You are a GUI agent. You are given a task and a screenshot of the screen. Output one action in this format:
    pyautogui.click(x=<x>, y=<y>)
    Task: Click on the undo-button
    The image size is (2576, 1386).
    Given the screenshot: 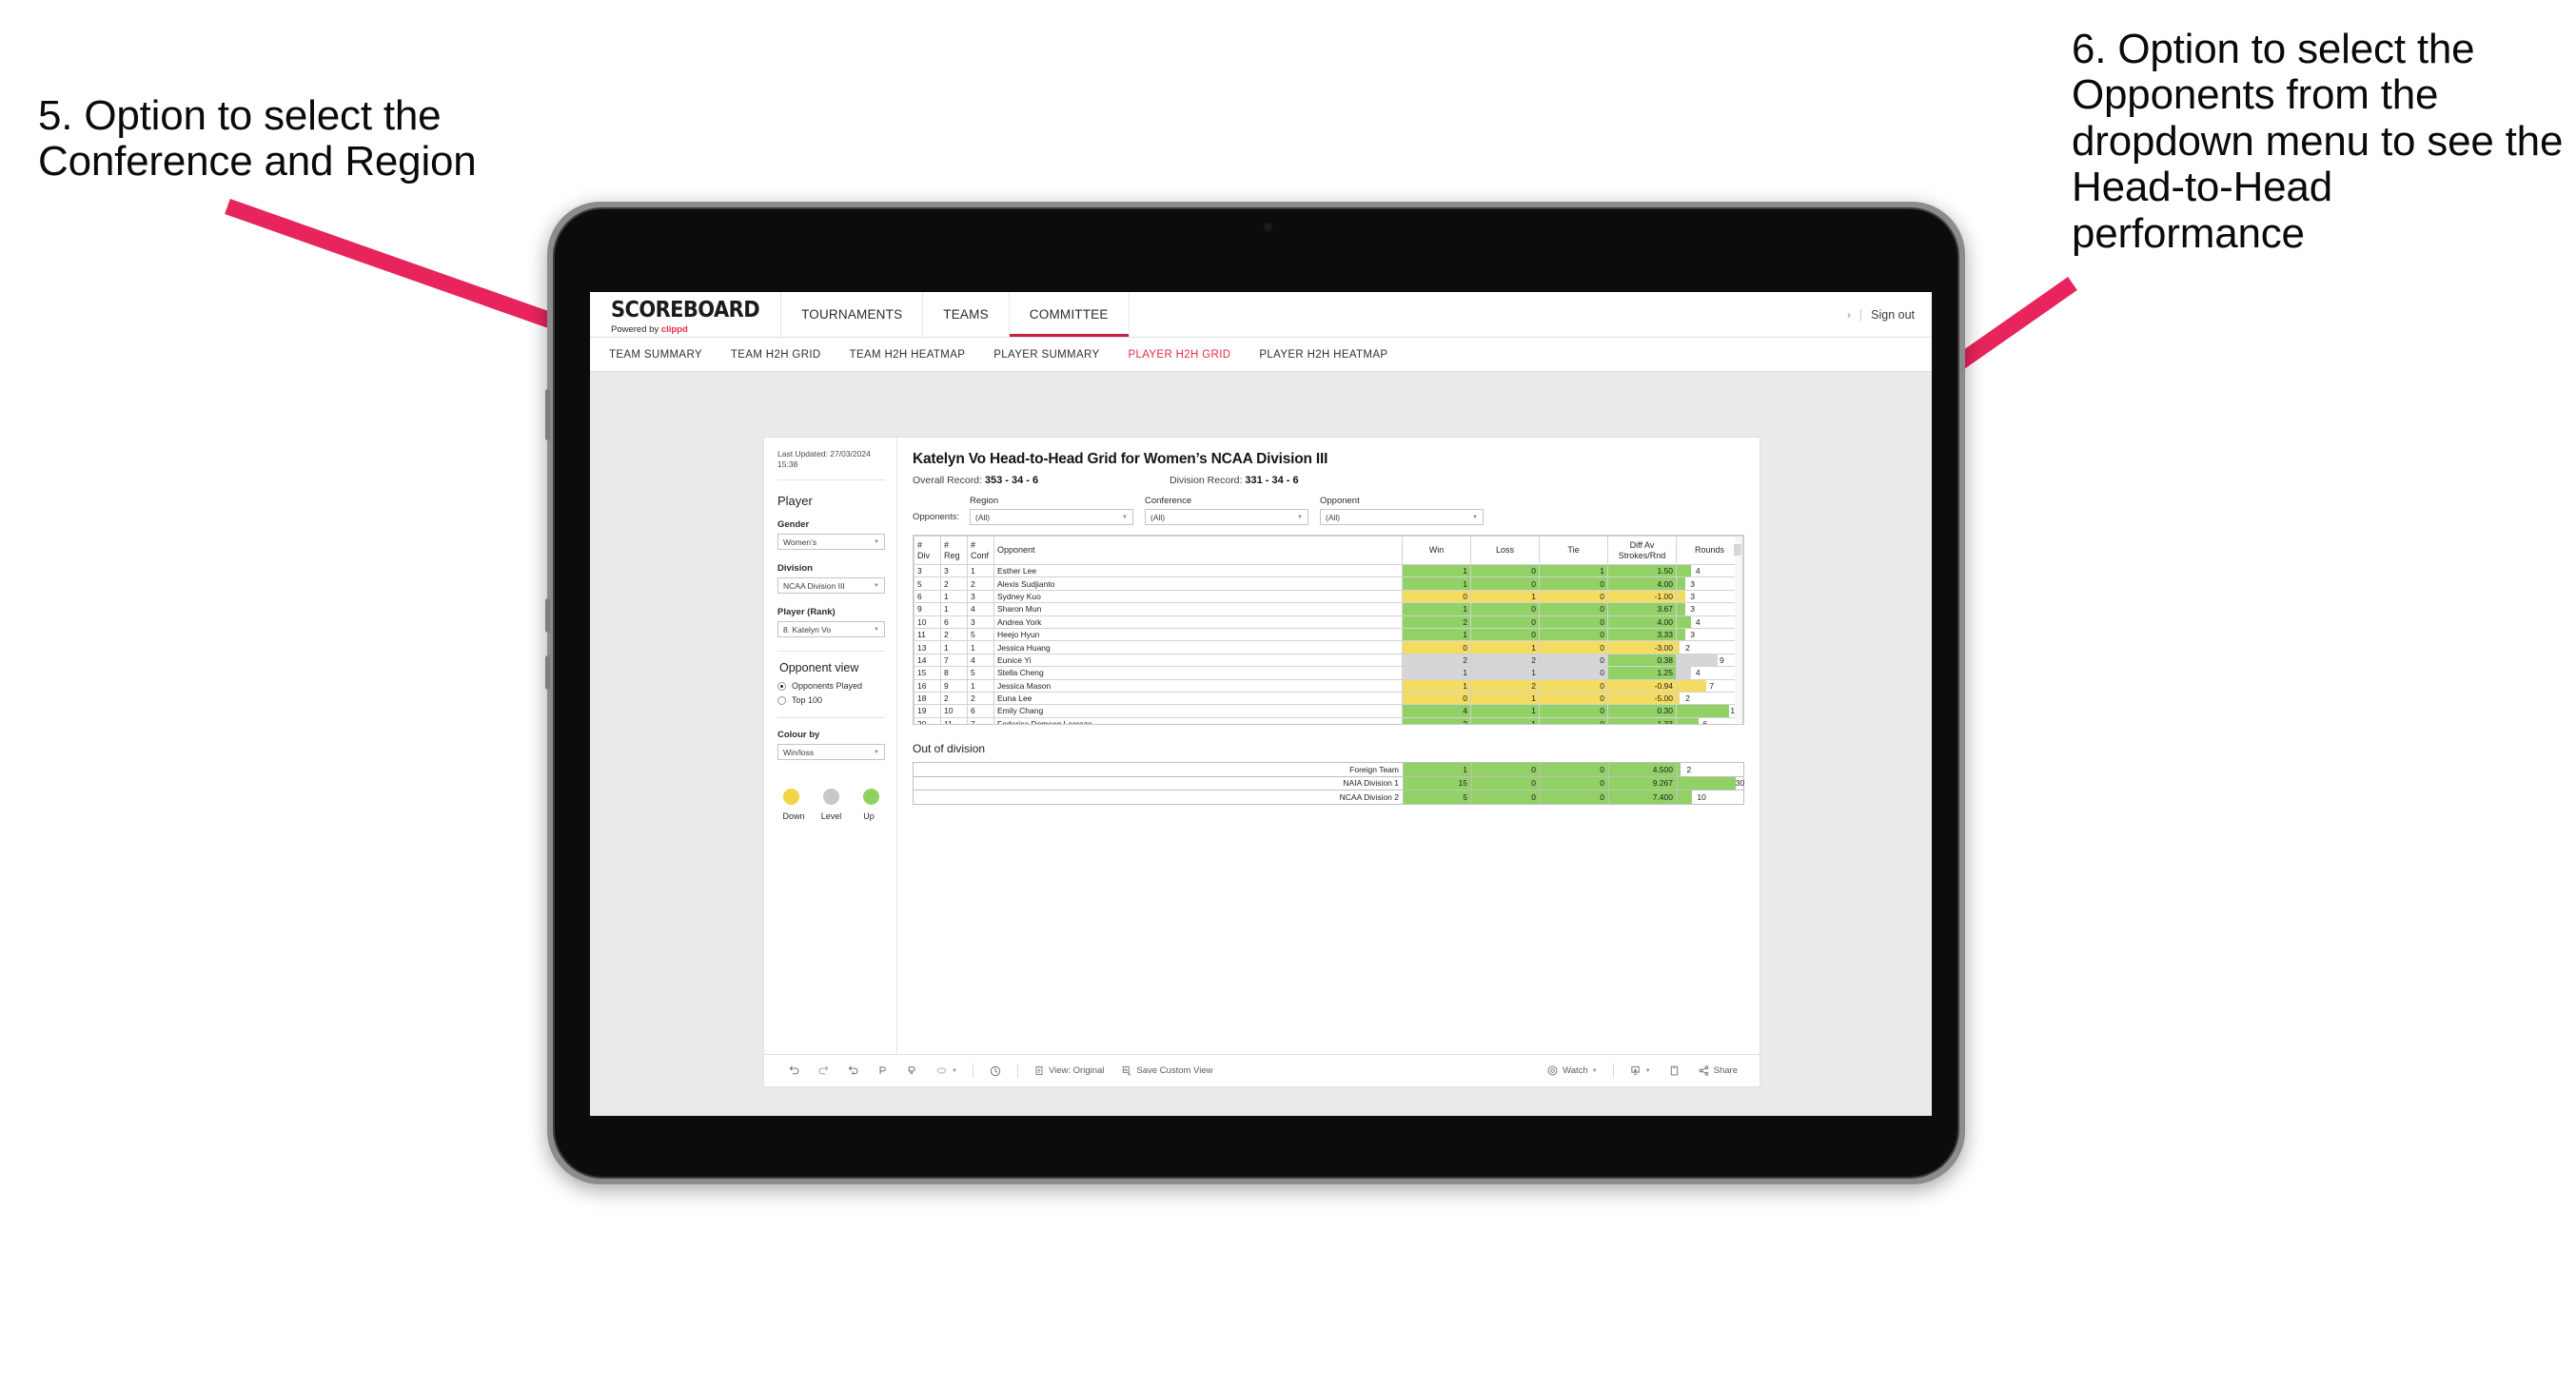 What is the action you would take?
    pyautogui.click(x=794, y=1070)
    